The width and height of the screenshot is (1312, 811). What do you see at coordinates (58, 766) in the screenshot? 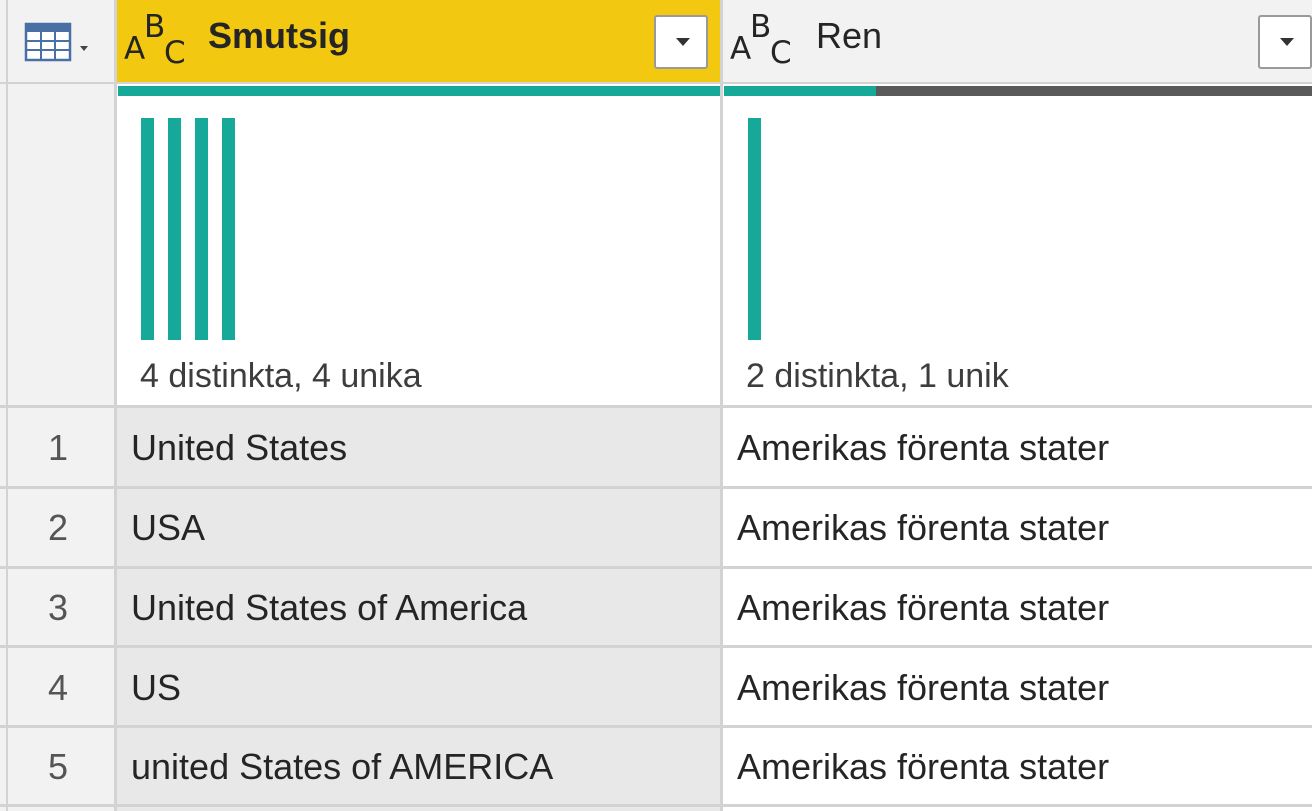
I see `row-number: 5` at bounding box center [58, 766].